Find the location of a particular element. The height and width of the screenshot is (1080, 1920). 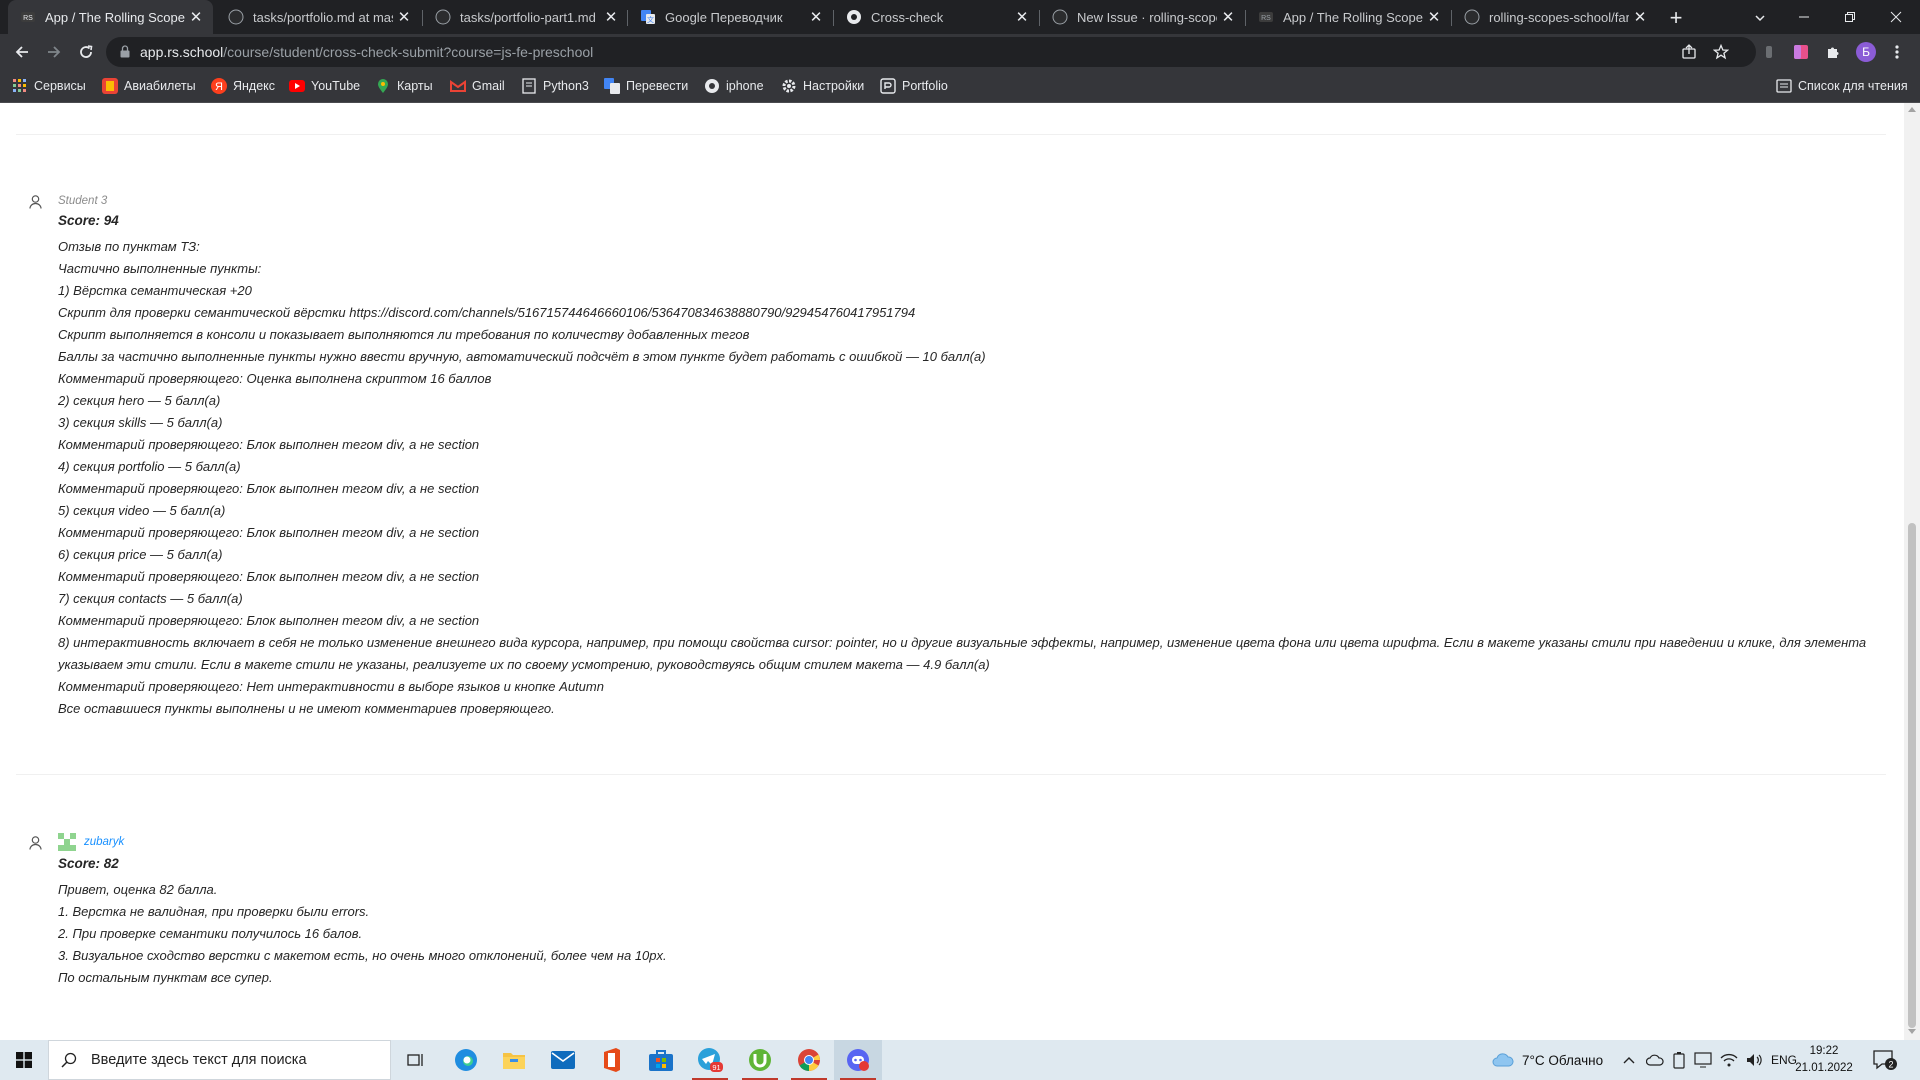

notifications-icon: 2 is located at coordinates (1885, 1060).